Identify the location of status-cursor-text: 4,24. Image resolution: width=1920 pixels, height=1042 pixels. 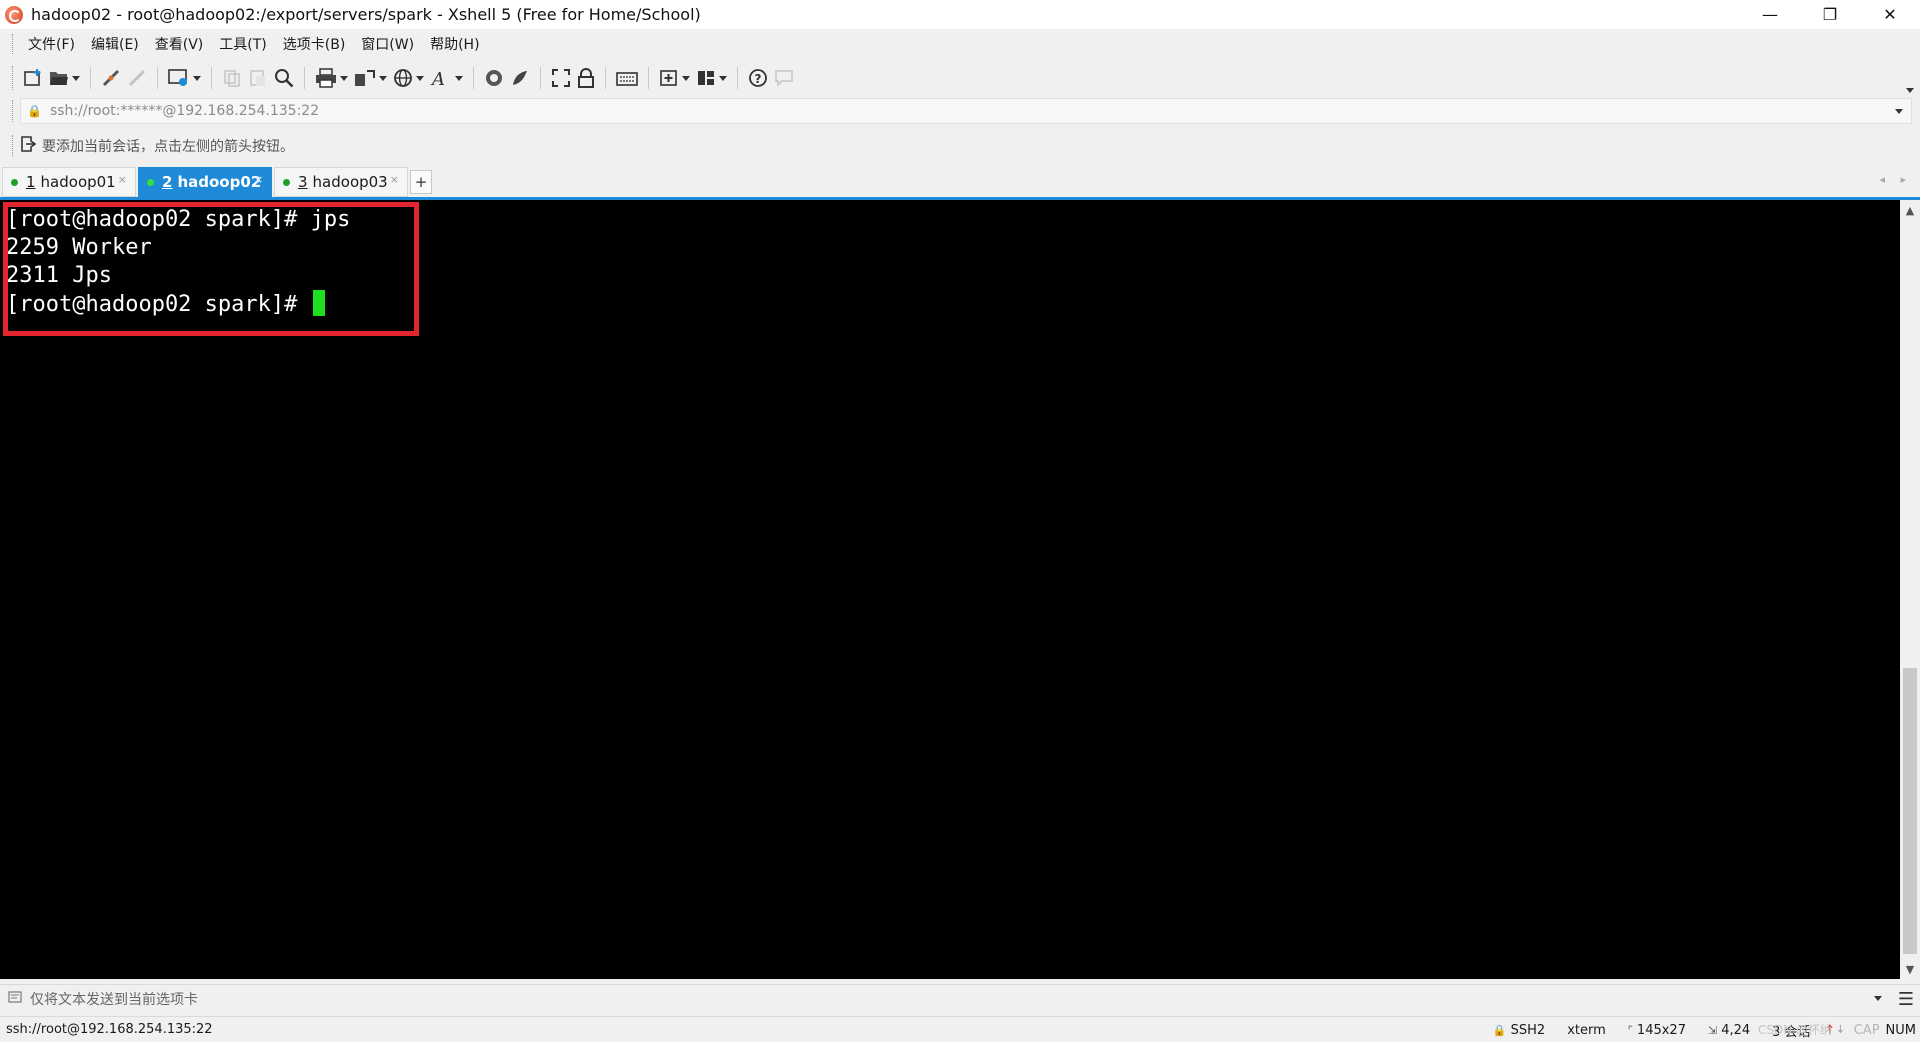
(1736, 1030).